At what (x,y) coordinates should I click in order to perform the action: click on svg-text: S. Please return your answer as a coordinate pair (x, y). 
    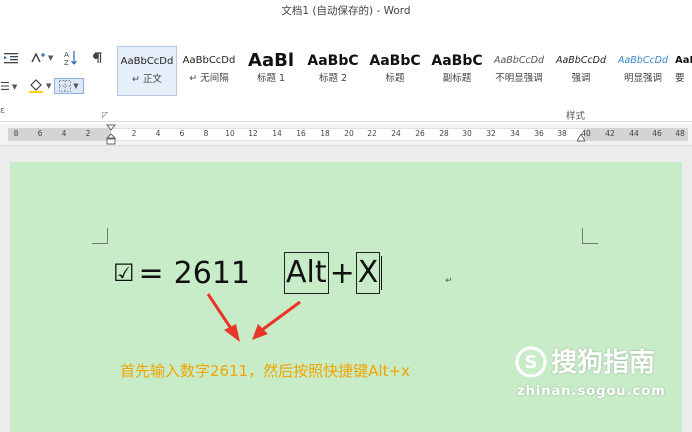
    Looking at the image, I should click on (531, 362).